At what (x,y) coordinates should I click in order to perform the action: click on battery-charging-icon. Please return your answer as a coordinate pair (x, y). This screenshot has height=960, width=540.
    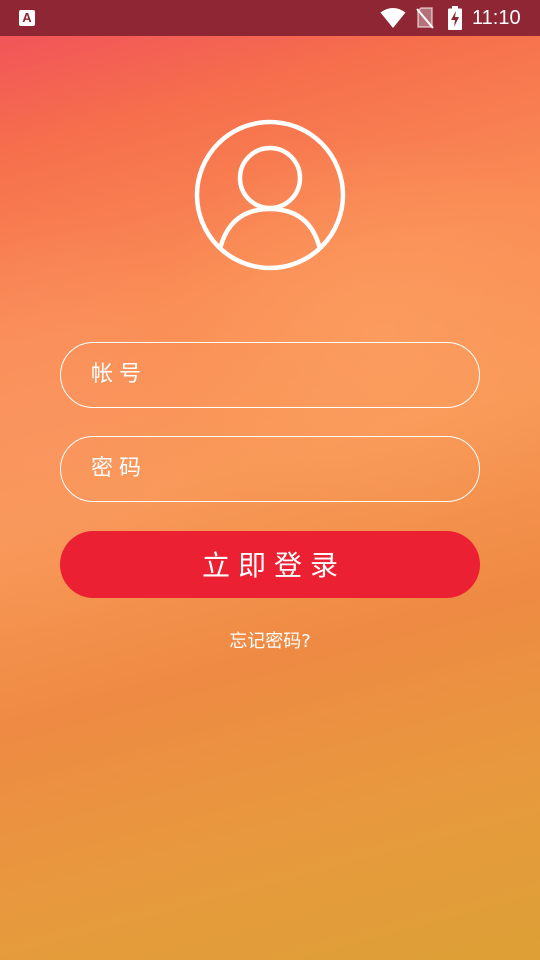
    Looking at the image, I should click on (455, 18).